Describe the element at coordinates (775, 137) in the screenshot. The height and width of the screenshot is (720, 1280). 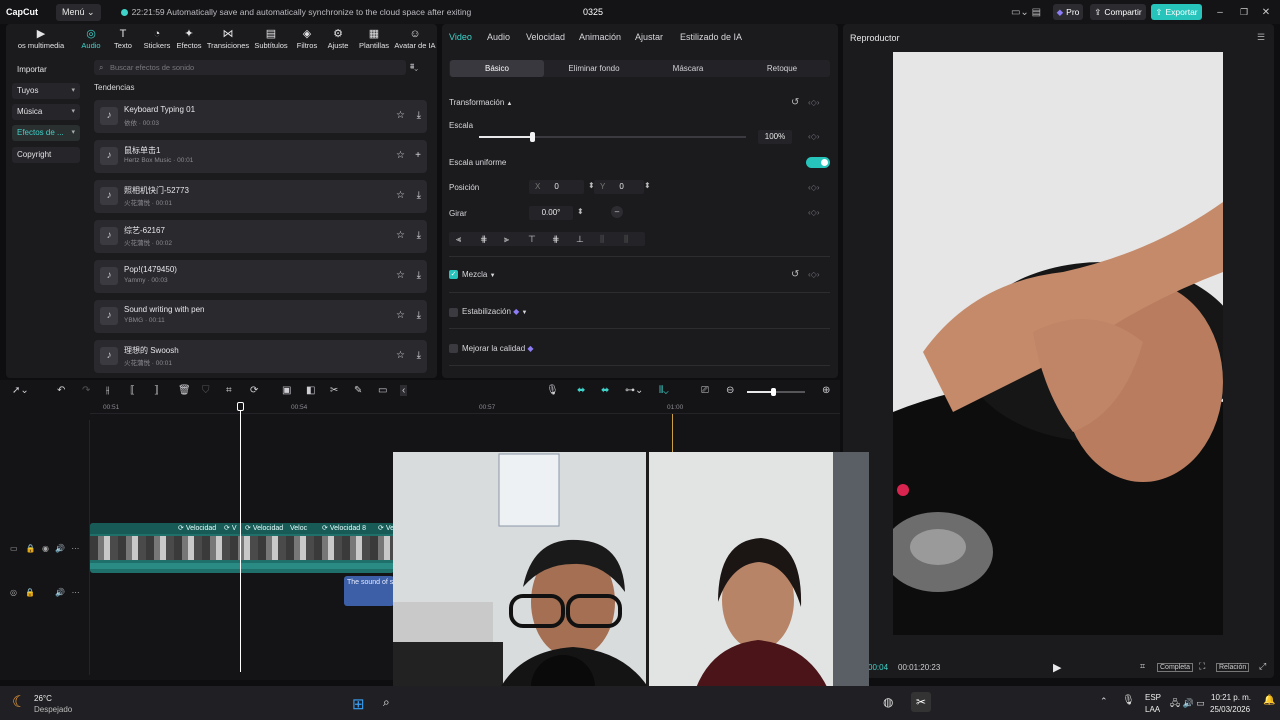
I see `scale-value: 100%` at that location.